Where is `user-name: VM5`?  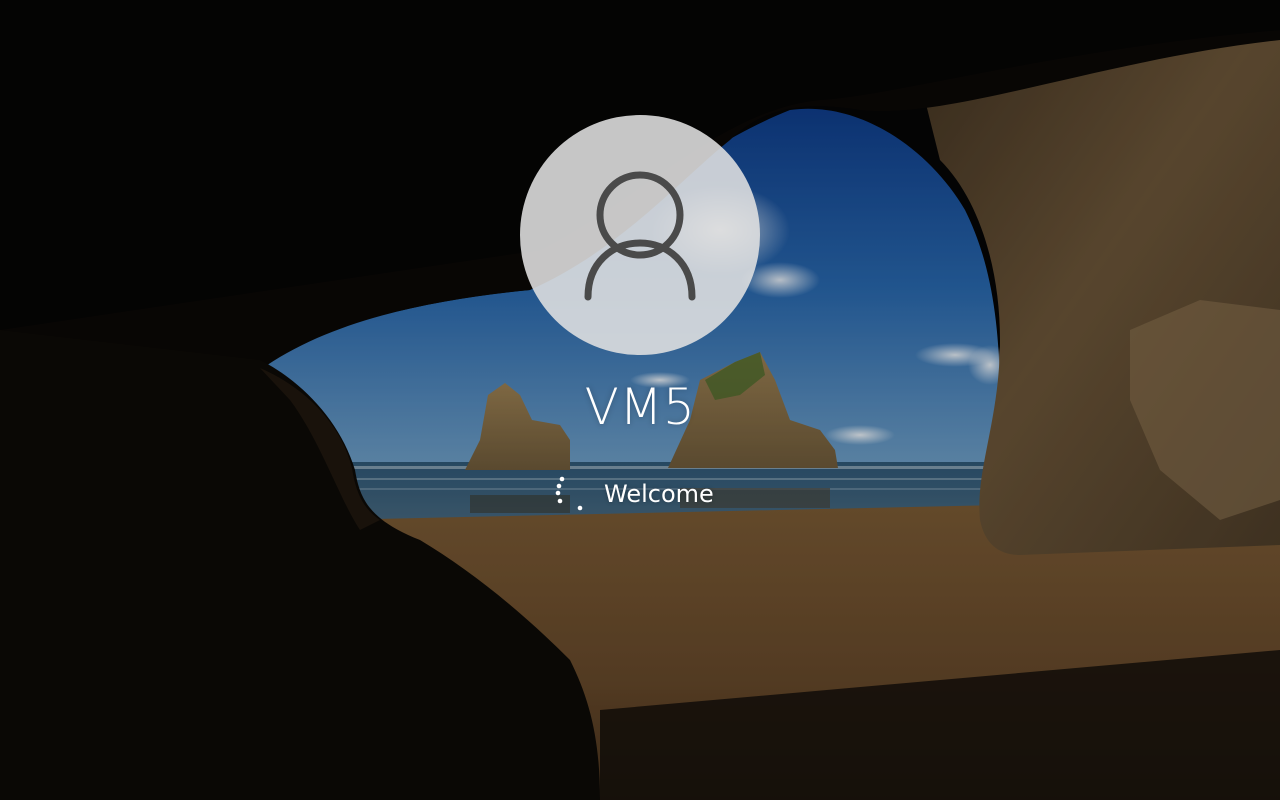
user-name: VM5 is located at coordinates (640, 407).